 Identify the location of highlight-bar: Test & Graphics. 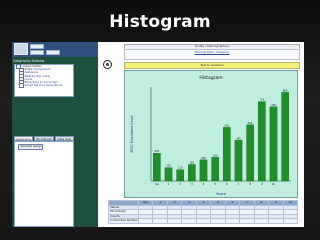
(212, 65).